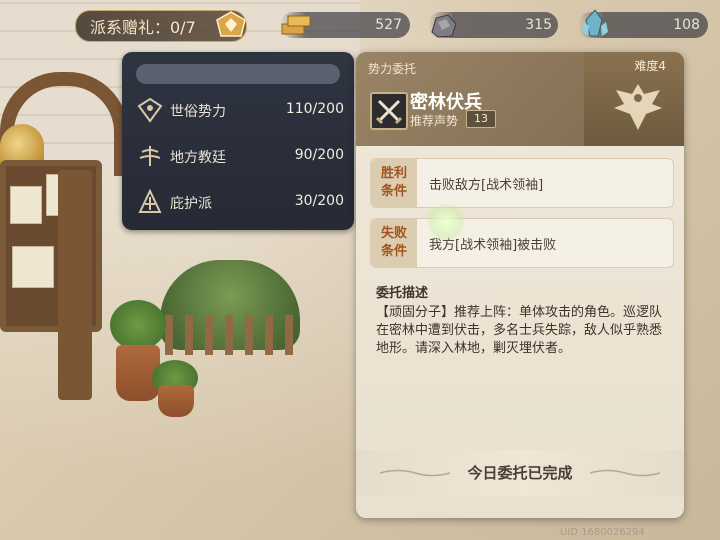 The width and height of the screenshot is (720, 540). Describe the element at coordinates (650, 66) in the screenshot. I see `difficulty-label: 难度4` at that location.